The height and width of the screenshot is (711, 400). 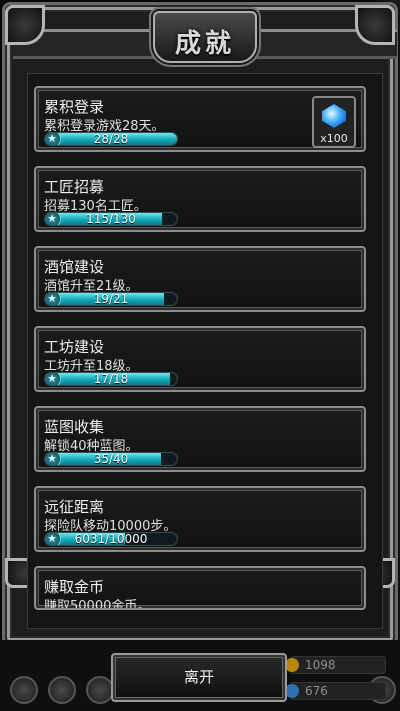 What do you see at coordinates (74, 267) in the screenshot?
I see `achievement-title: 酒馆建设` at bounding box center [74, 267].